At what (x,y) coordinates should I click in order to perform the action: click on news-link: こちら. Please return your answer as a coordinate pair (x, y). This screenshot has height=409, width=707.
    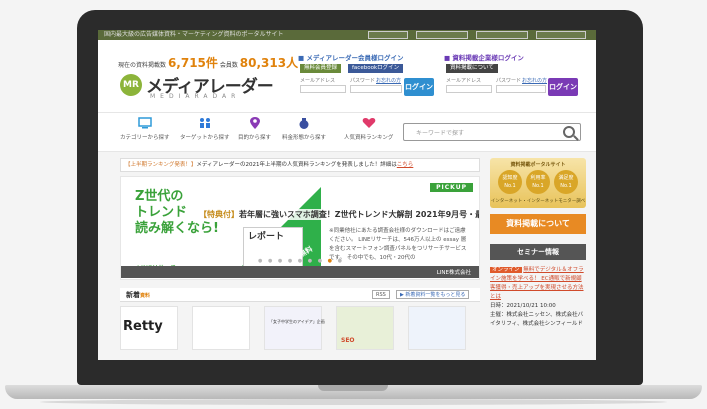
    Looking at the image, I should click on (405, 165).